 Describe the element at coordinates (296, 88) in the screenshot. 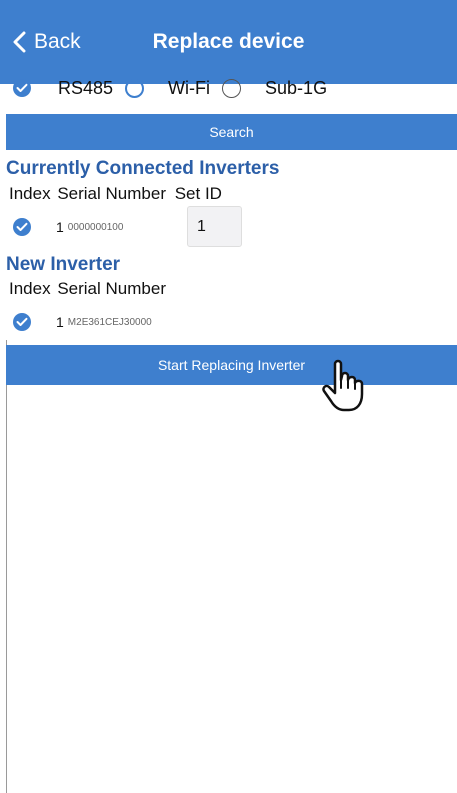

I see `sub1g-label: Sub-1G` at that location.